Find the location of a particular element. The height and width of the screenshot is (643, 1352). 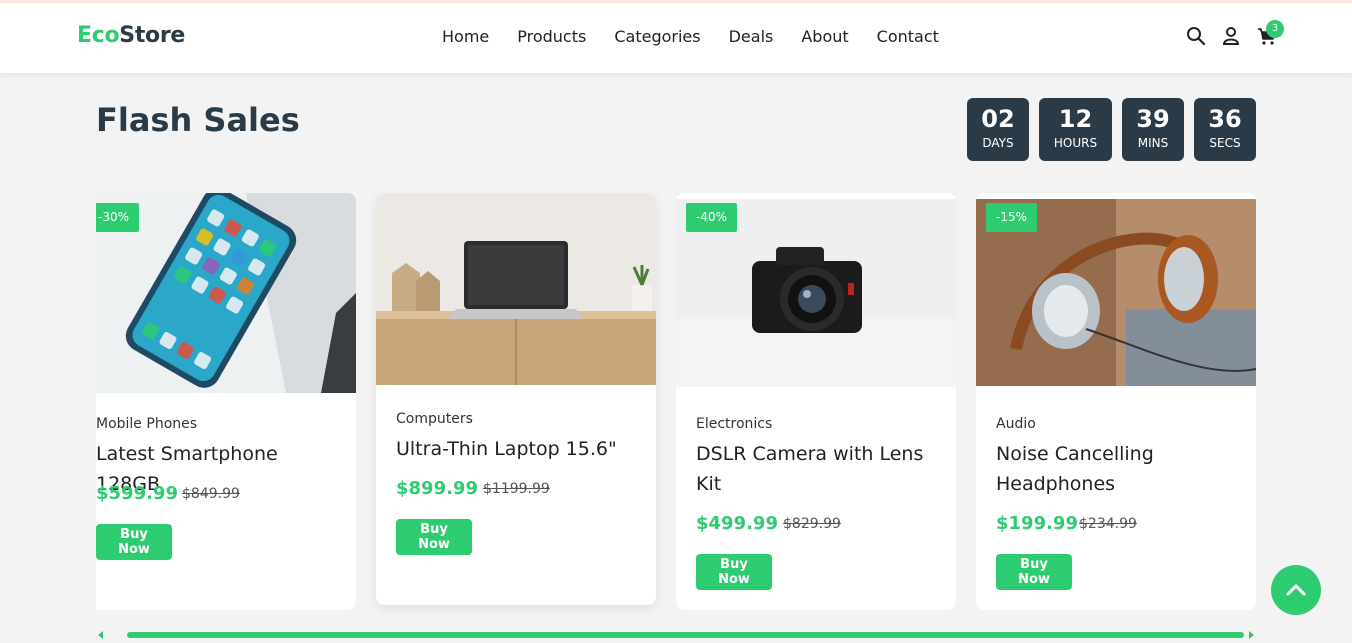

product-category: Audio is located at coordinates (1016, 424).